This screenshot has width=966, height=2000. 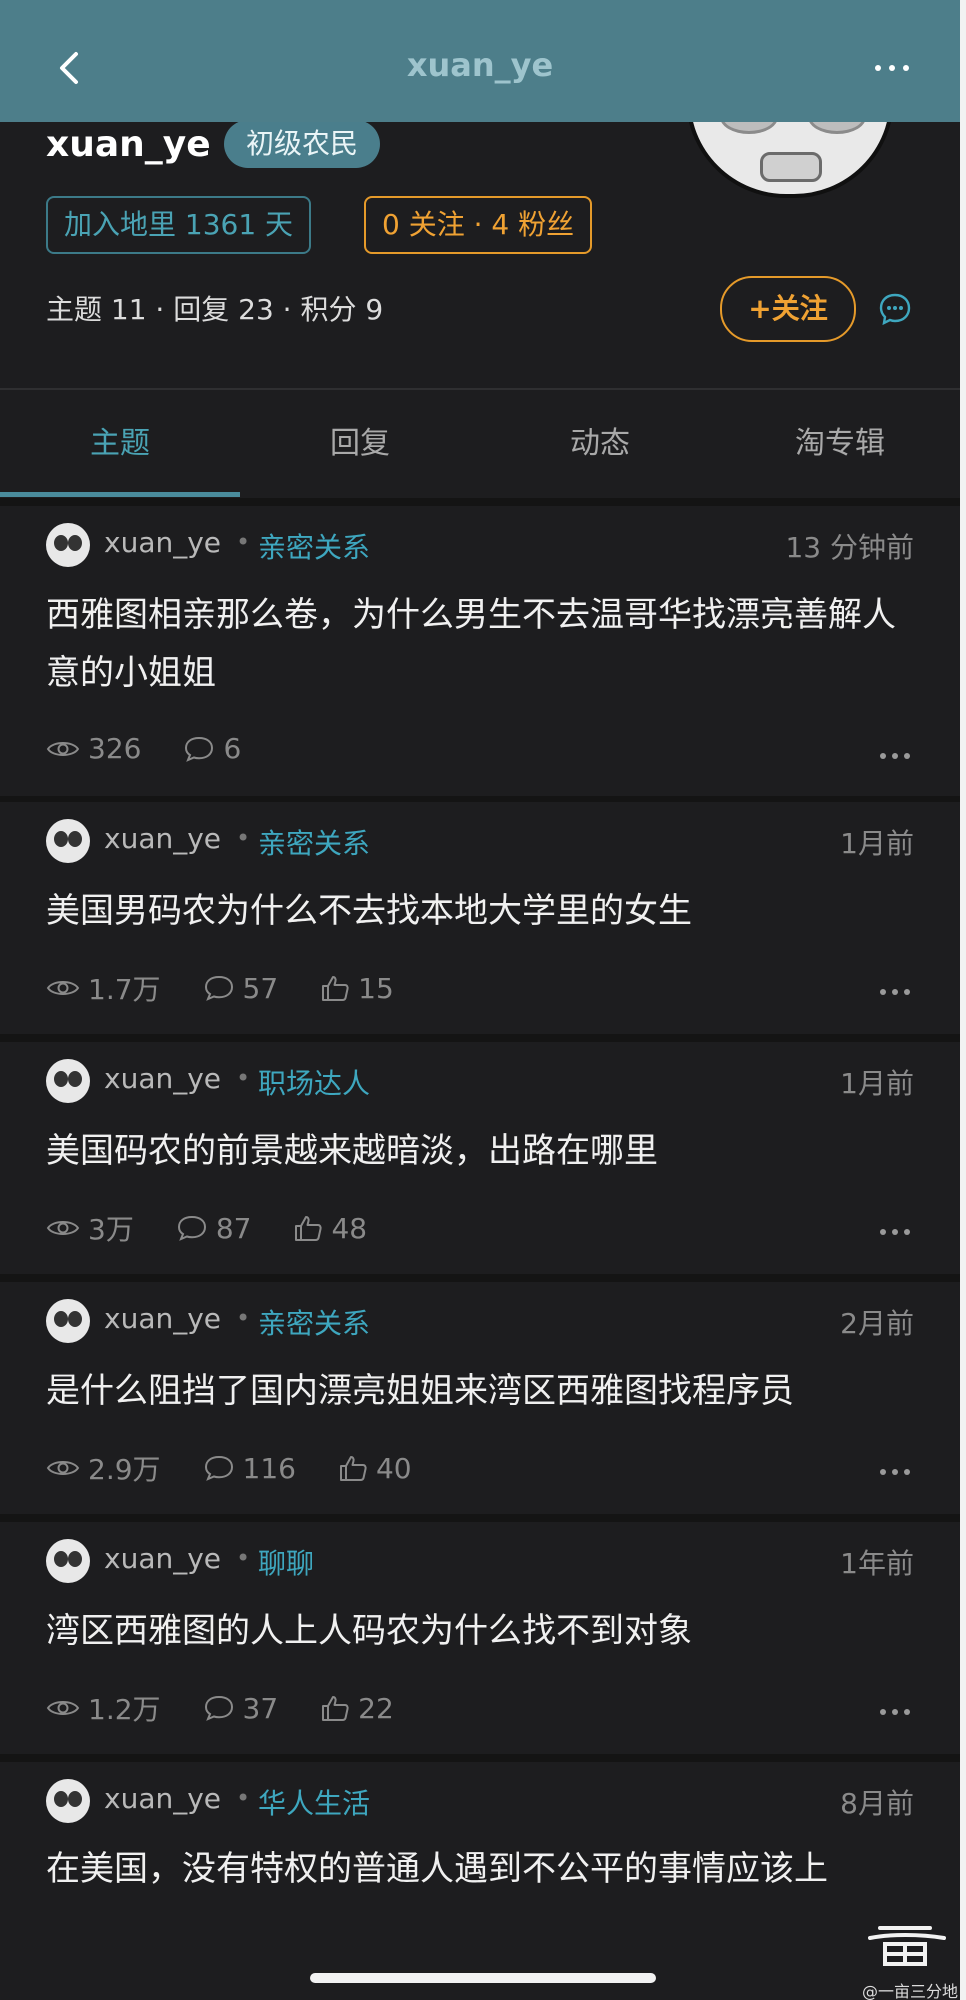 I want to click on profile-username: xuan_ye, so click(x=128, y=144).